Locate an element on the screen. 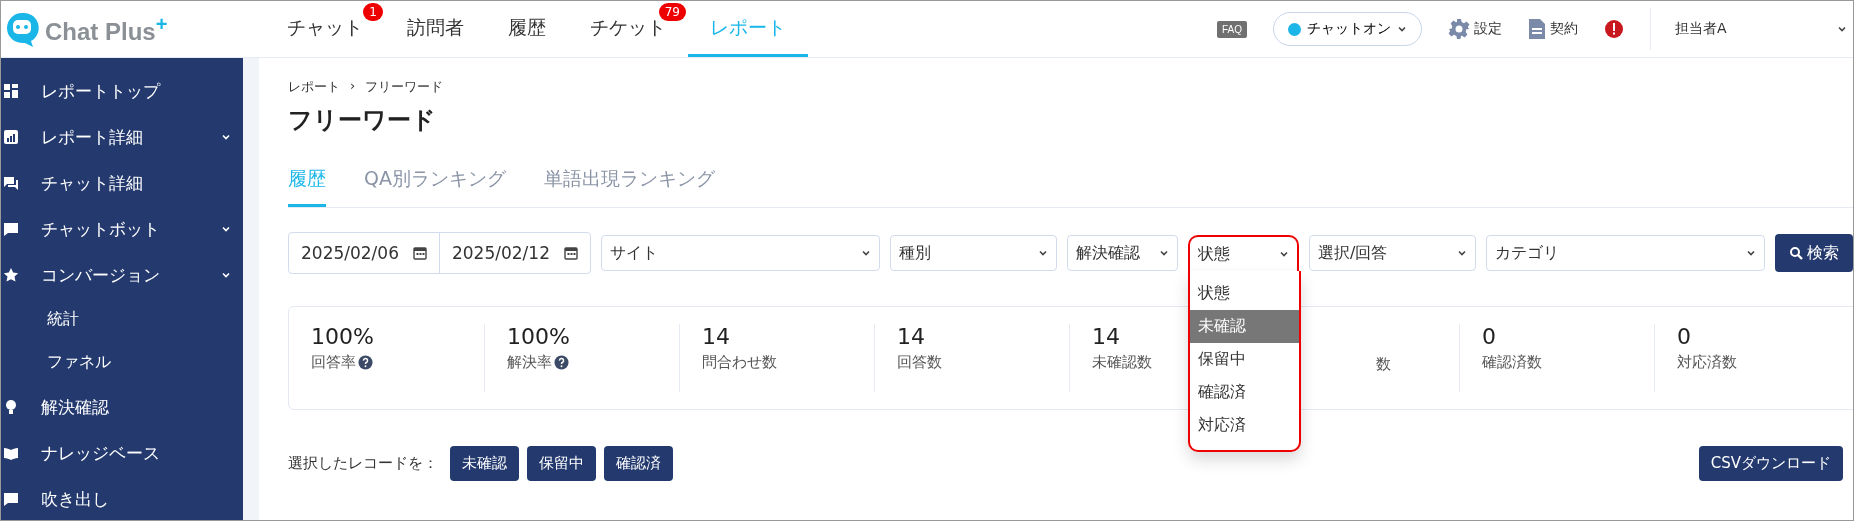 This screenshot has width=1854, height=521. settings-link: 設定 is located at coordinates (1475, 29).